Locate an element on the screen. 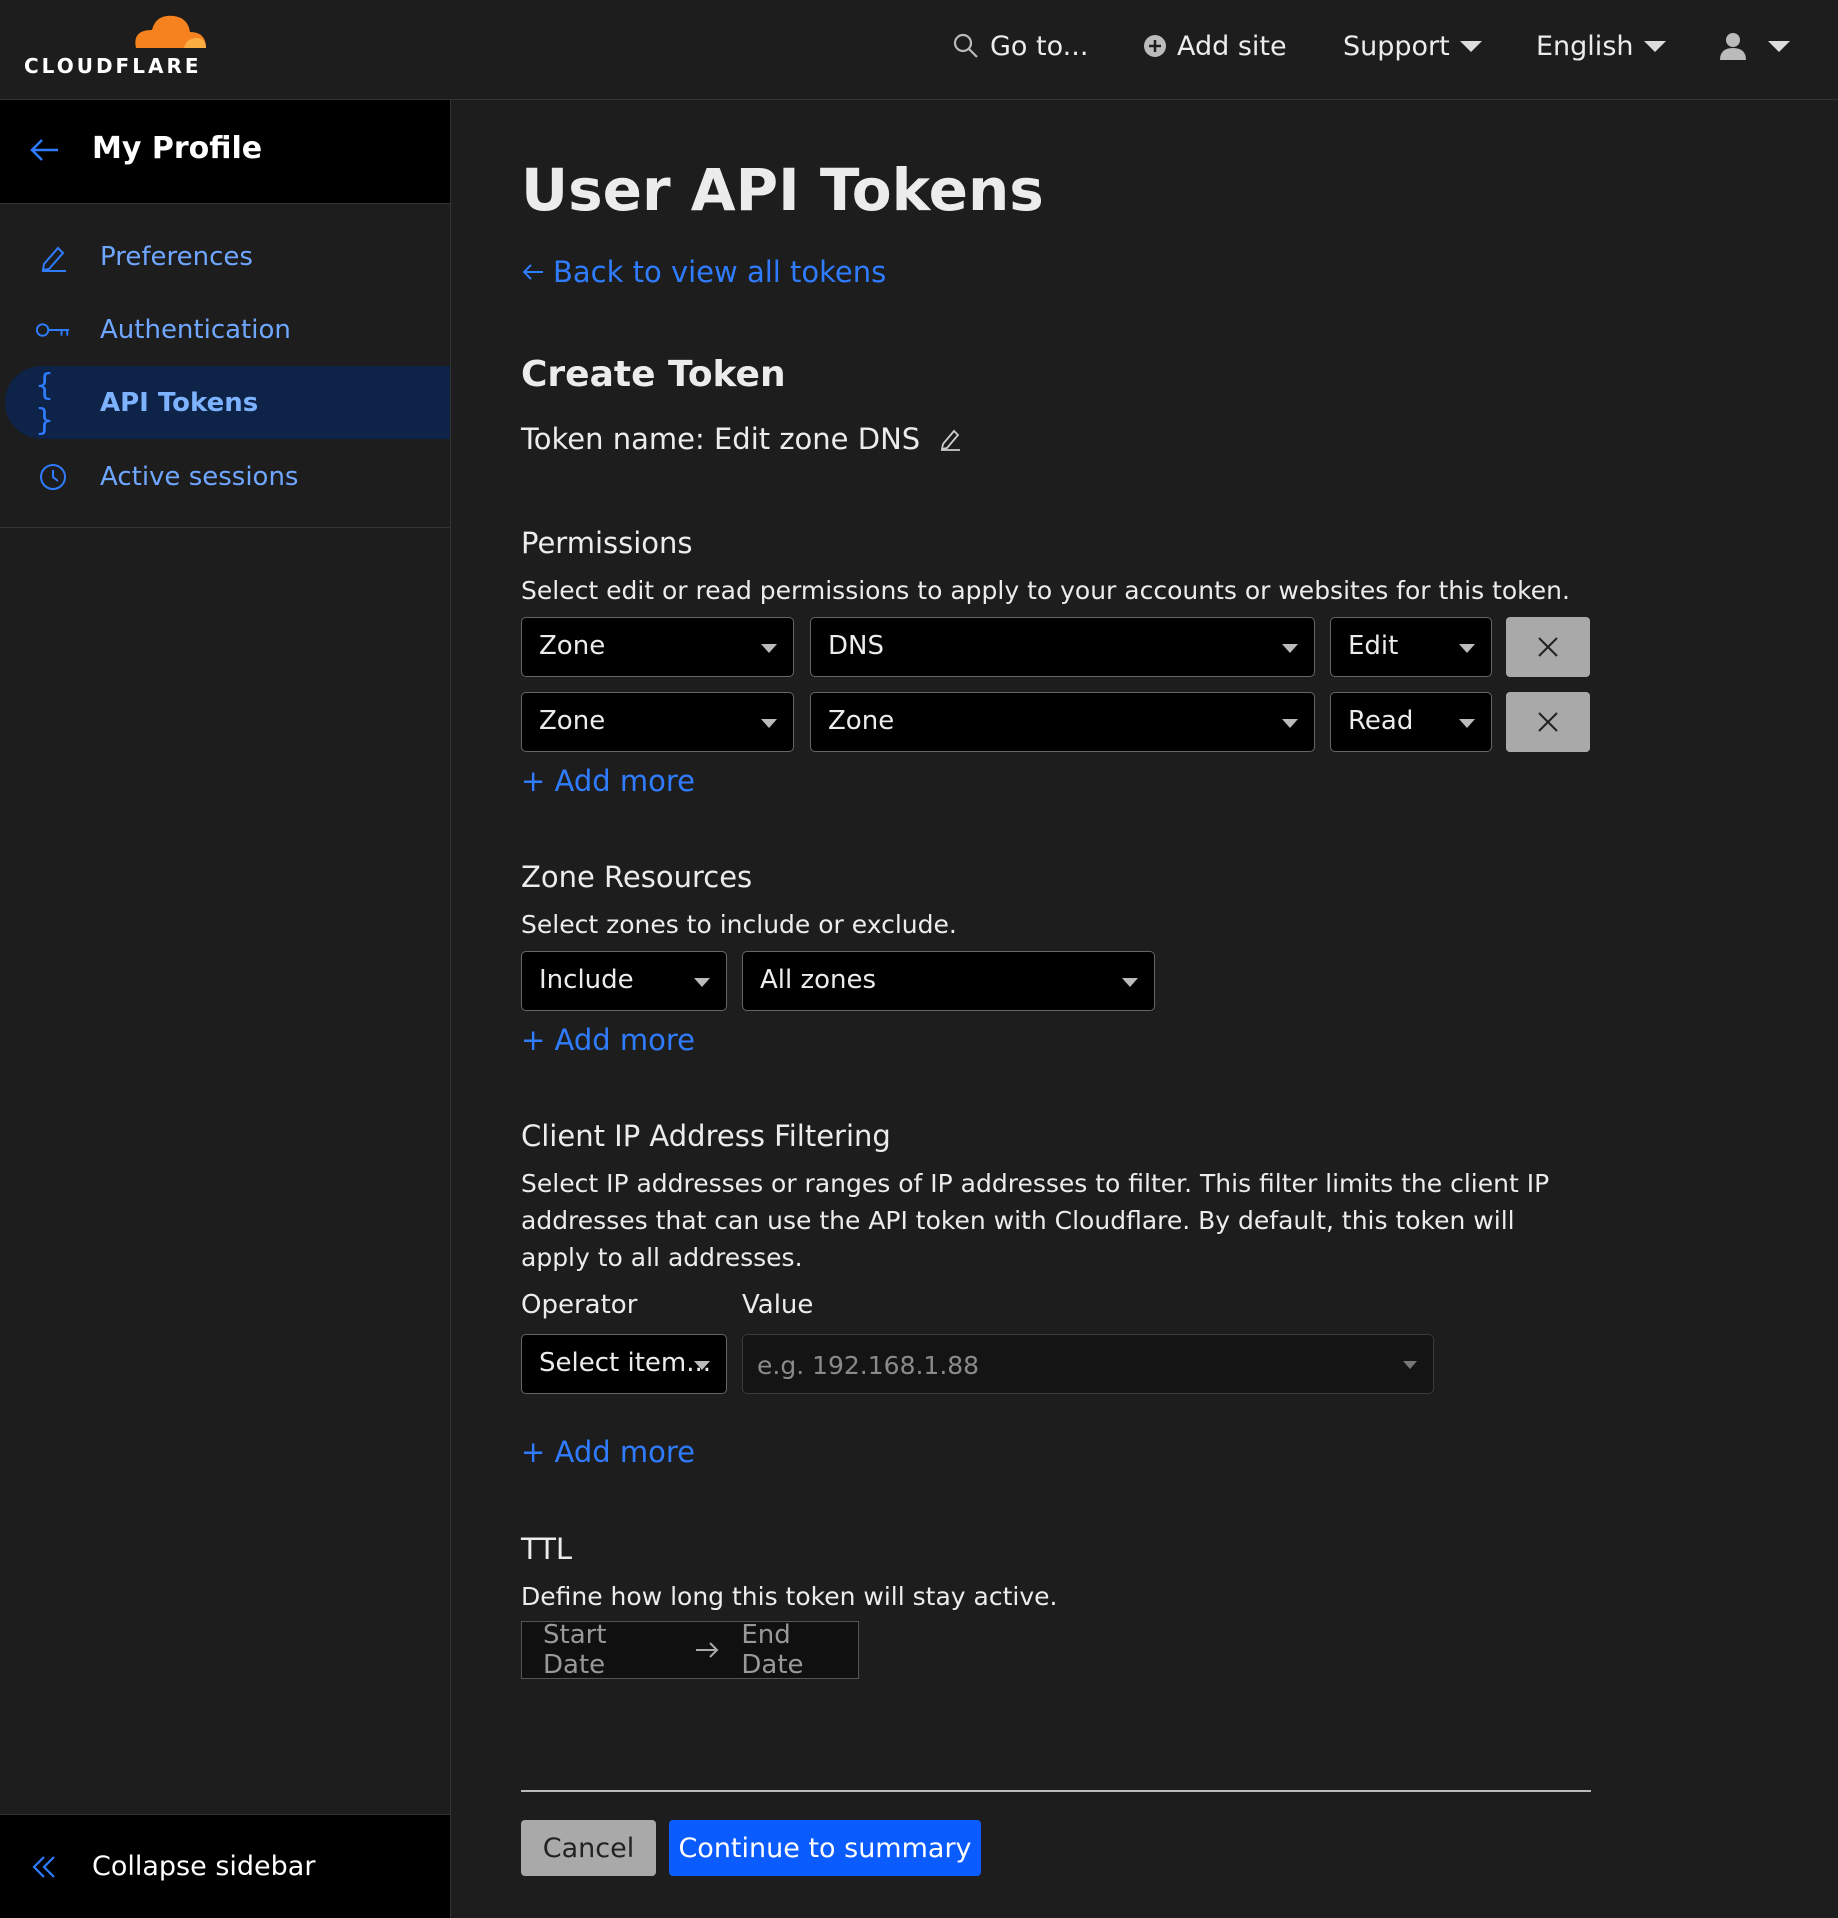 The width and height of the screenshot is (1838, 1918). back-to-tokens-link: Back to view all tokens is located at coordinates (703, 272).